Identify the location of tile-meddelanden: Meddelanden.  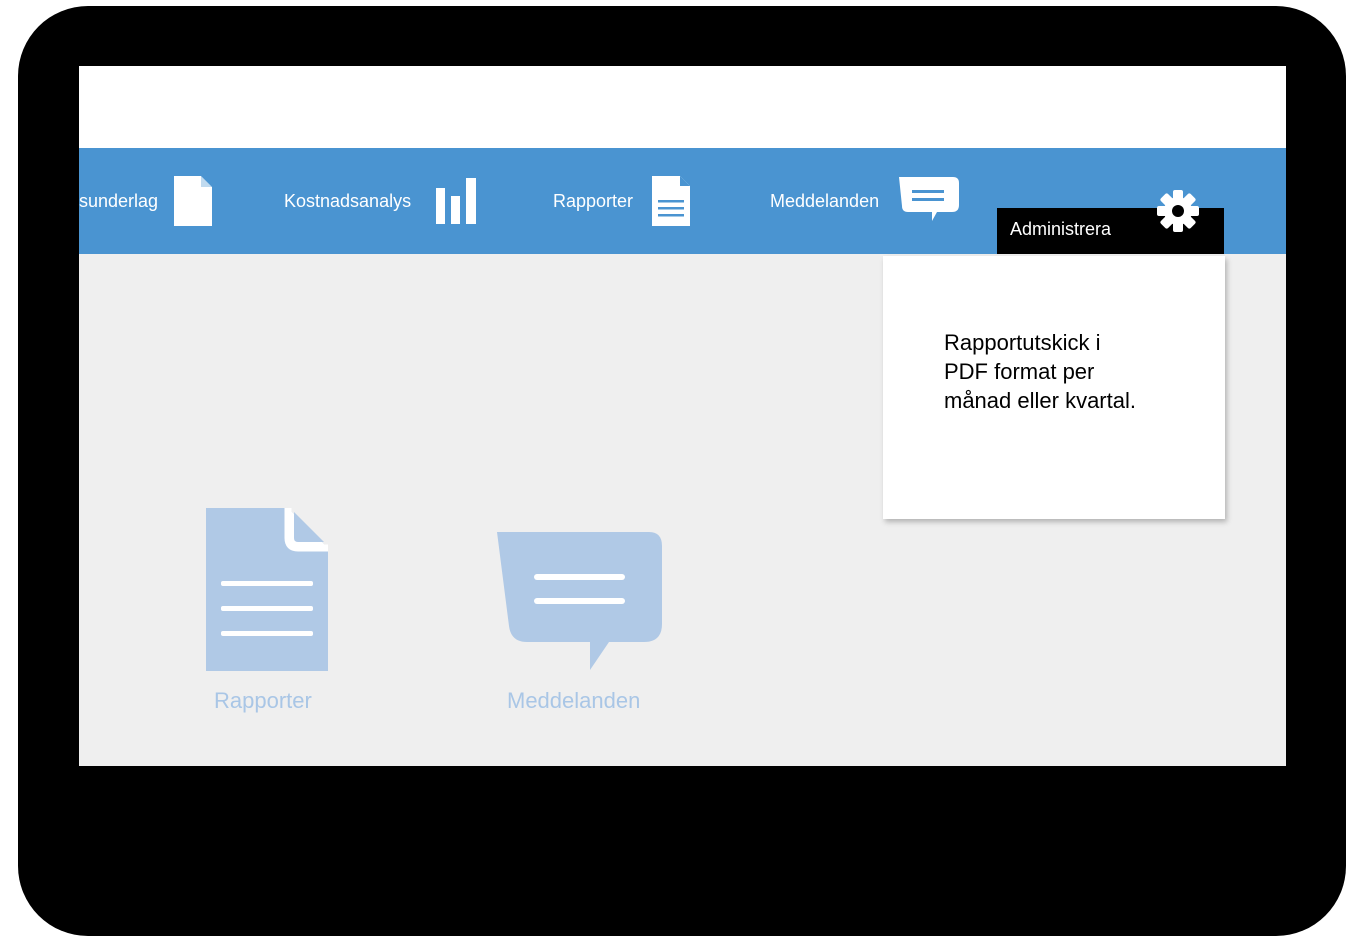
(580, 625).